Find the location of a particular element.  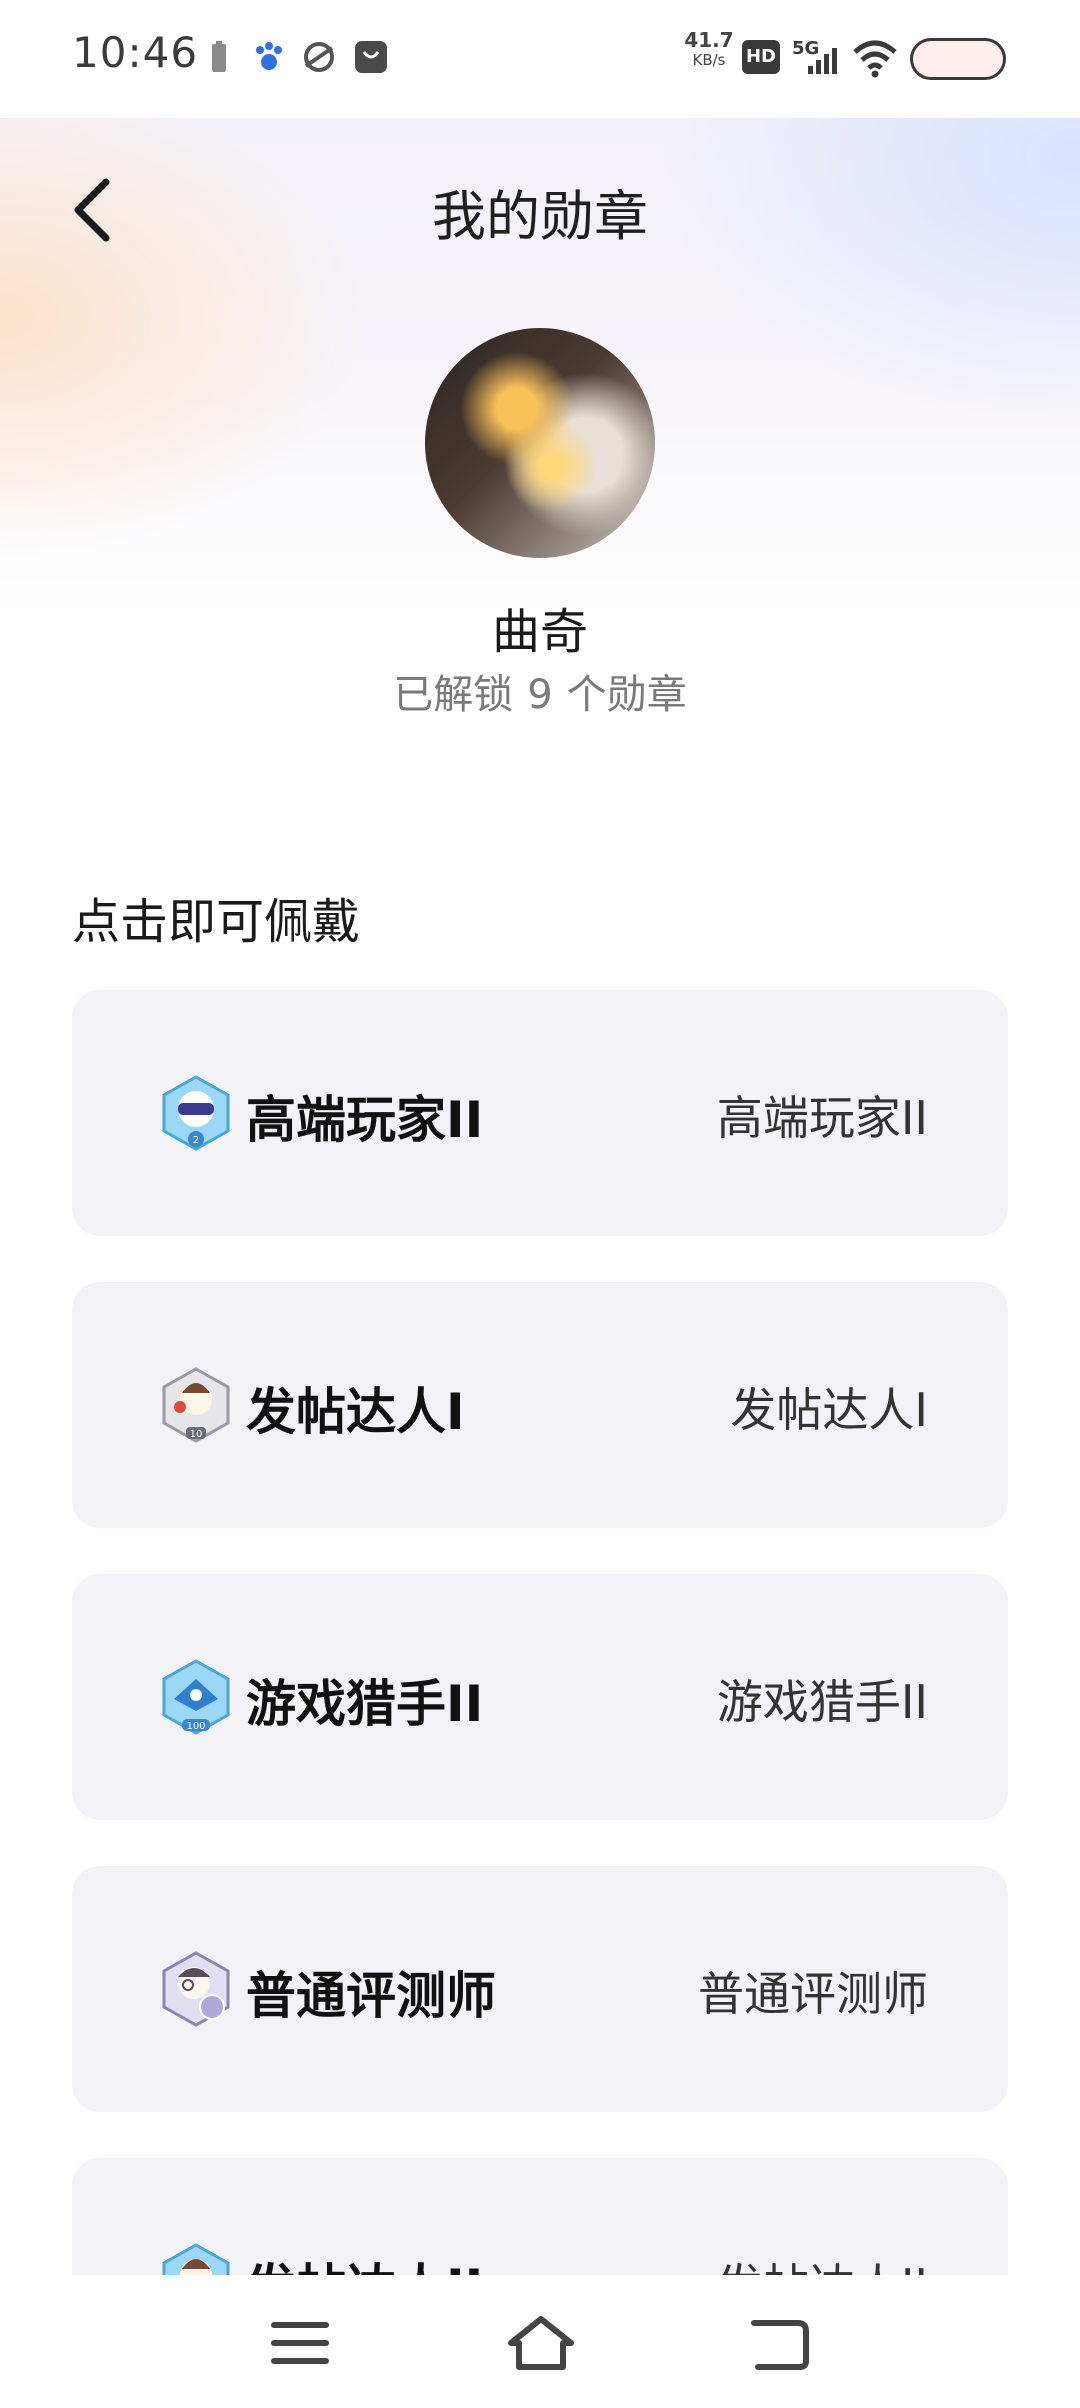

battery-pill is located at coordinates (958, 59).